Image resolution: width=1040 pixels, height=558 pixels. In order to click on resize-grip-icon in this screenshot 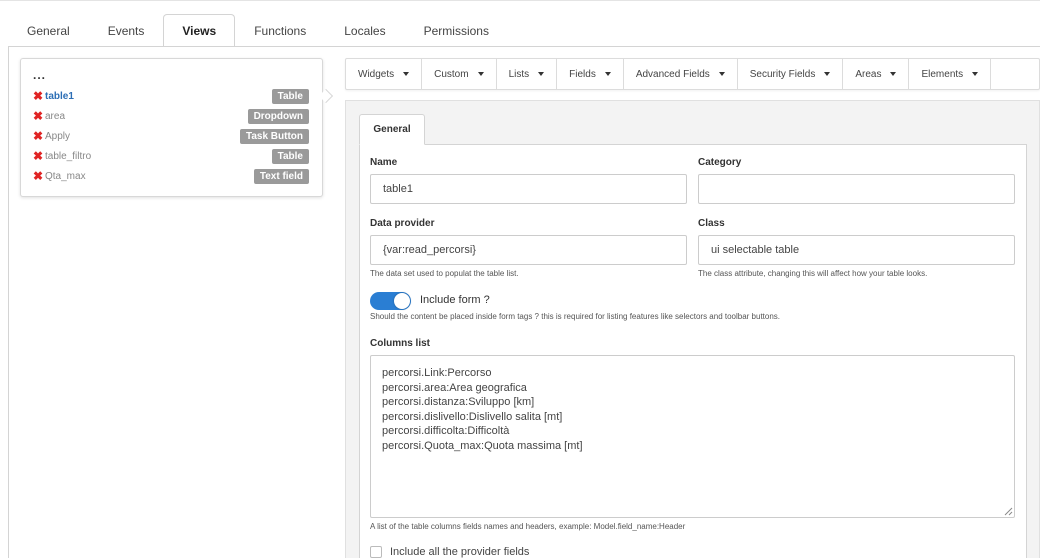, I will do `click(1008, 511)`.